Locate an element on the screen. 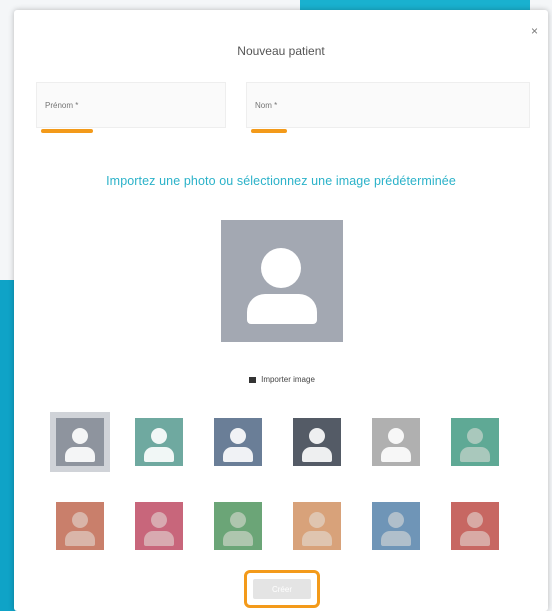 The image size is (552, 611). background-strip is located at coordinates (415, 5).